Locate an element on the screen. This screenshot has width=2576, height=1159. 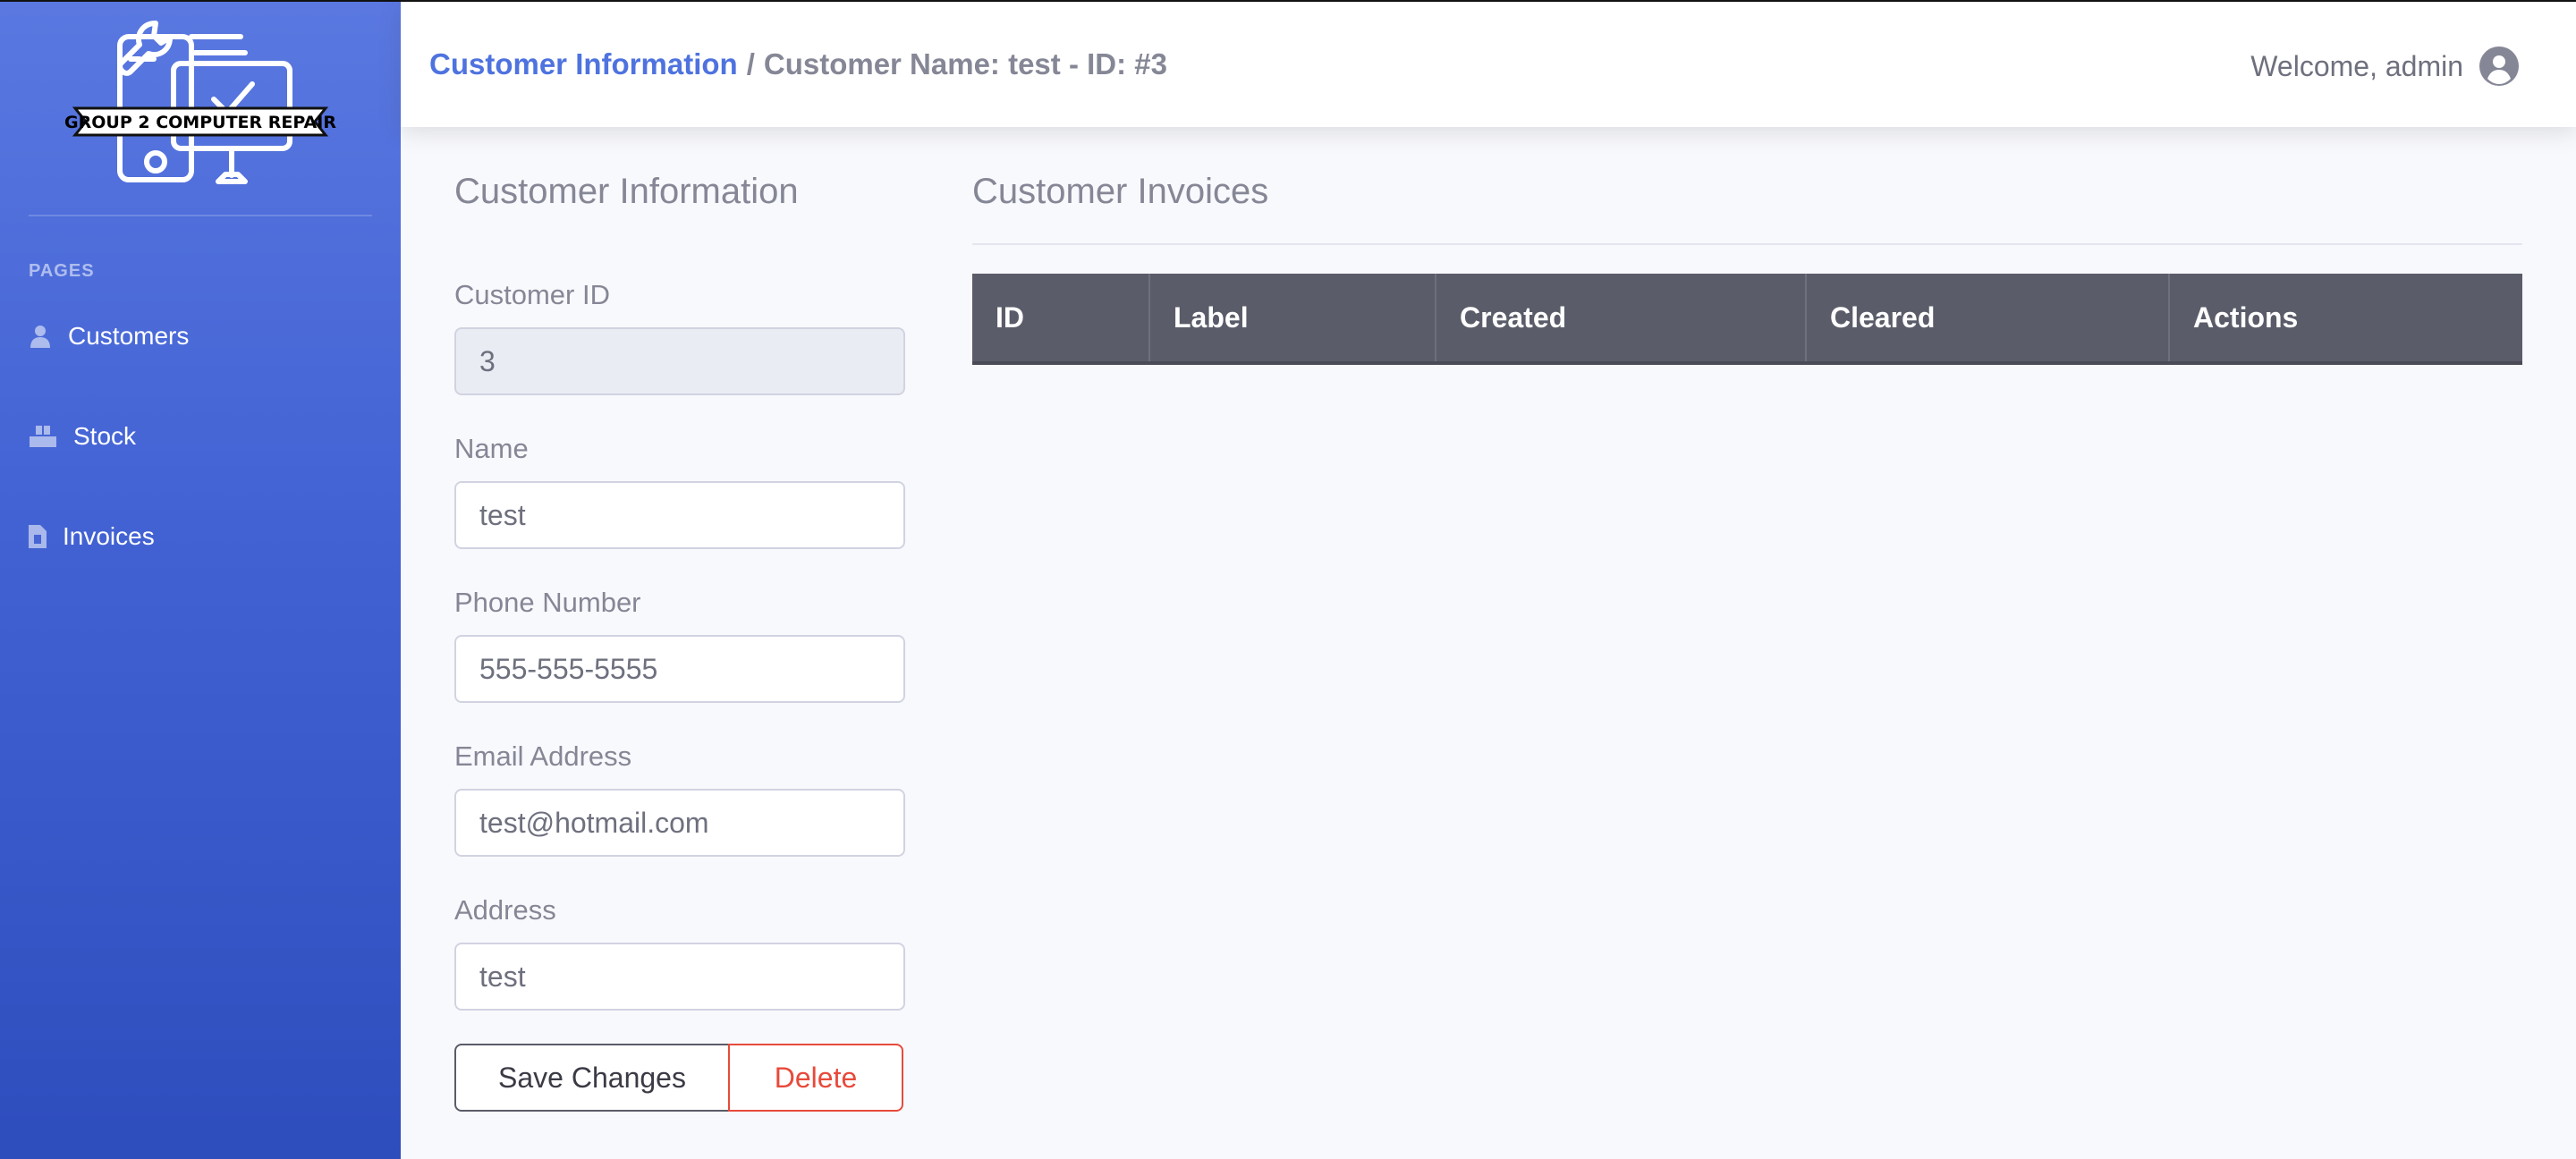
column-header-created: Created is located at coordinates (1621, 320).